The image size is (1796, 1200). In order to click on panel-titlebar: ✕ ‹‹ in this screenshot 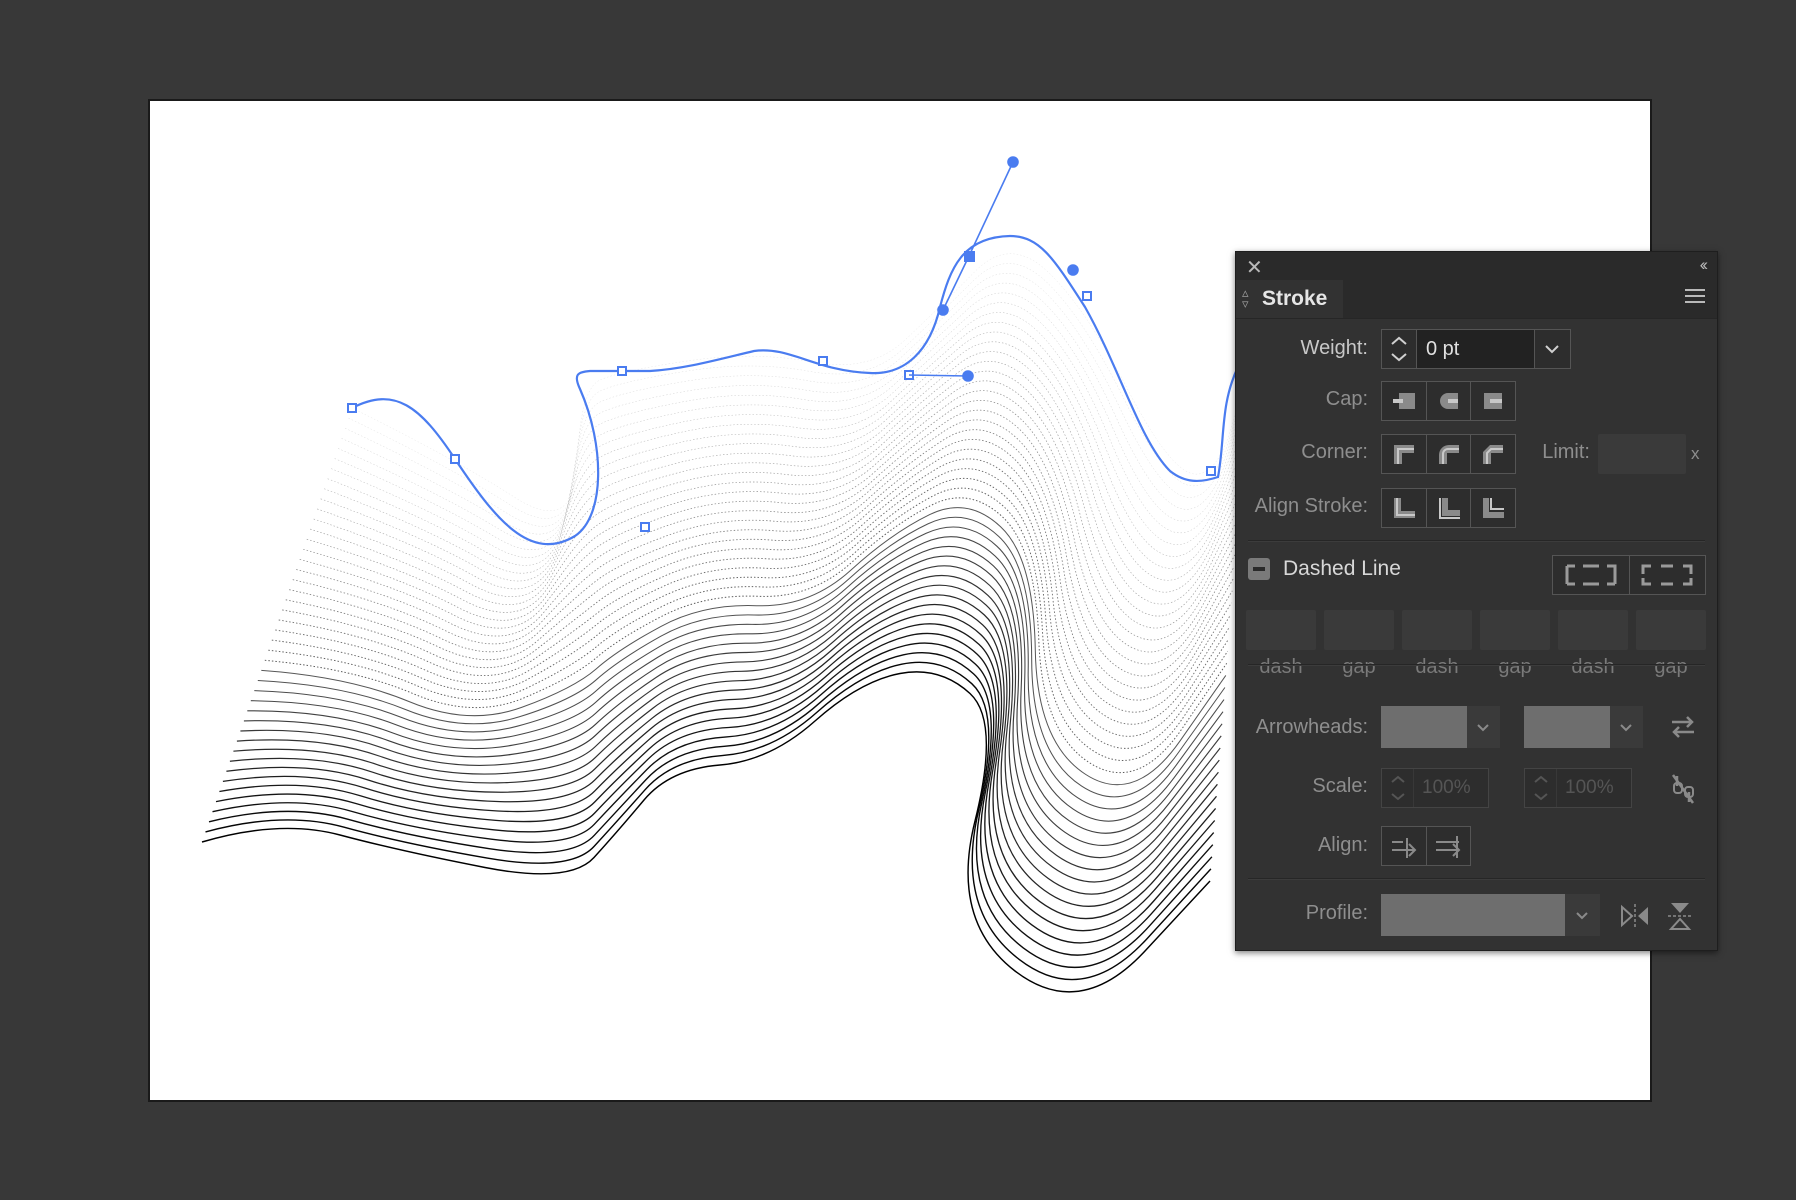, I will do `click(1476, 266)`.